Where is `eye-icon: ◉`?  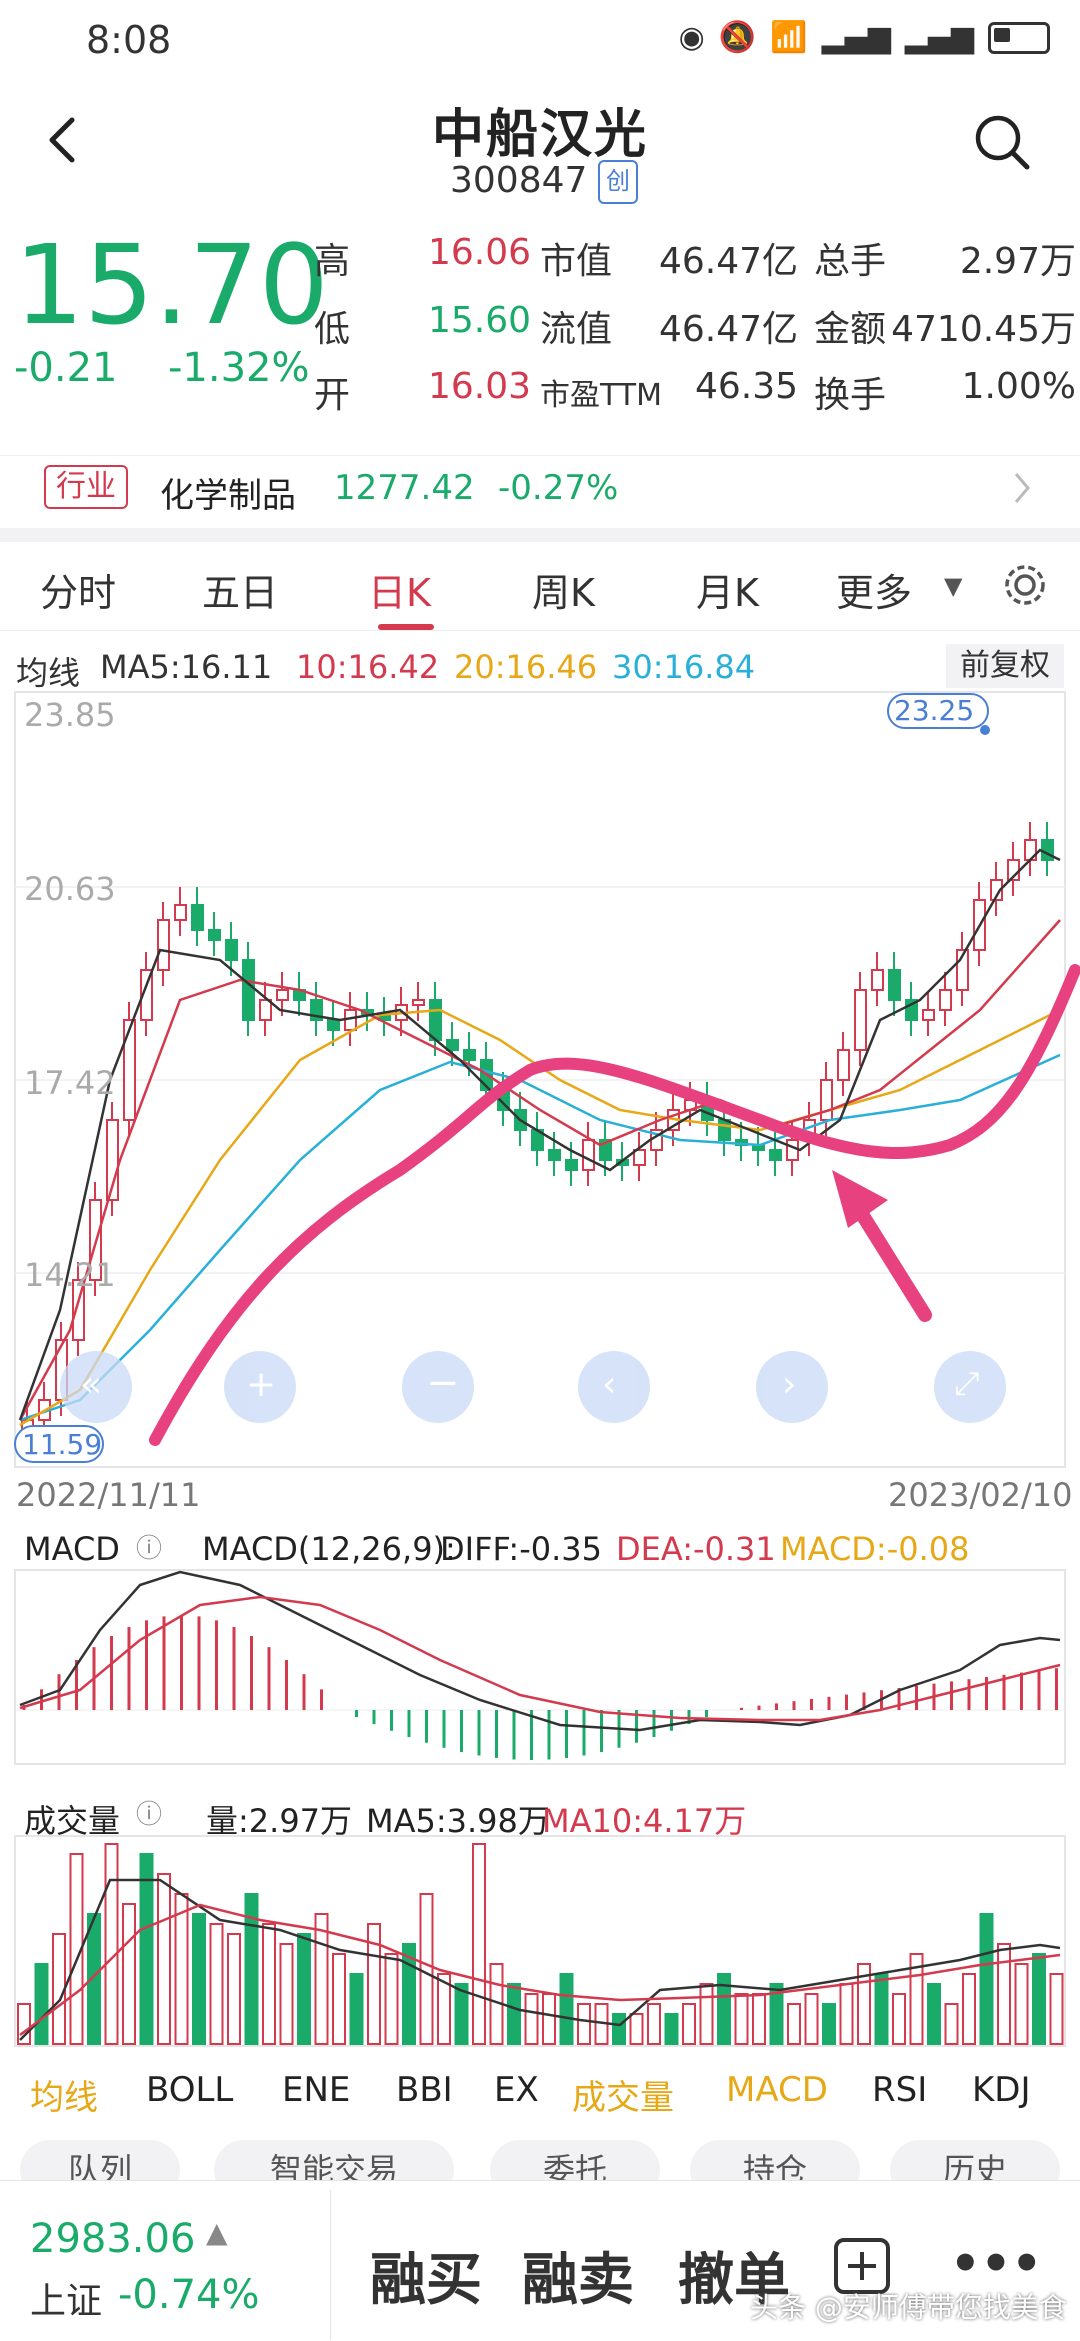 eye-icon: ◉ is located at coordinates (691, 37).